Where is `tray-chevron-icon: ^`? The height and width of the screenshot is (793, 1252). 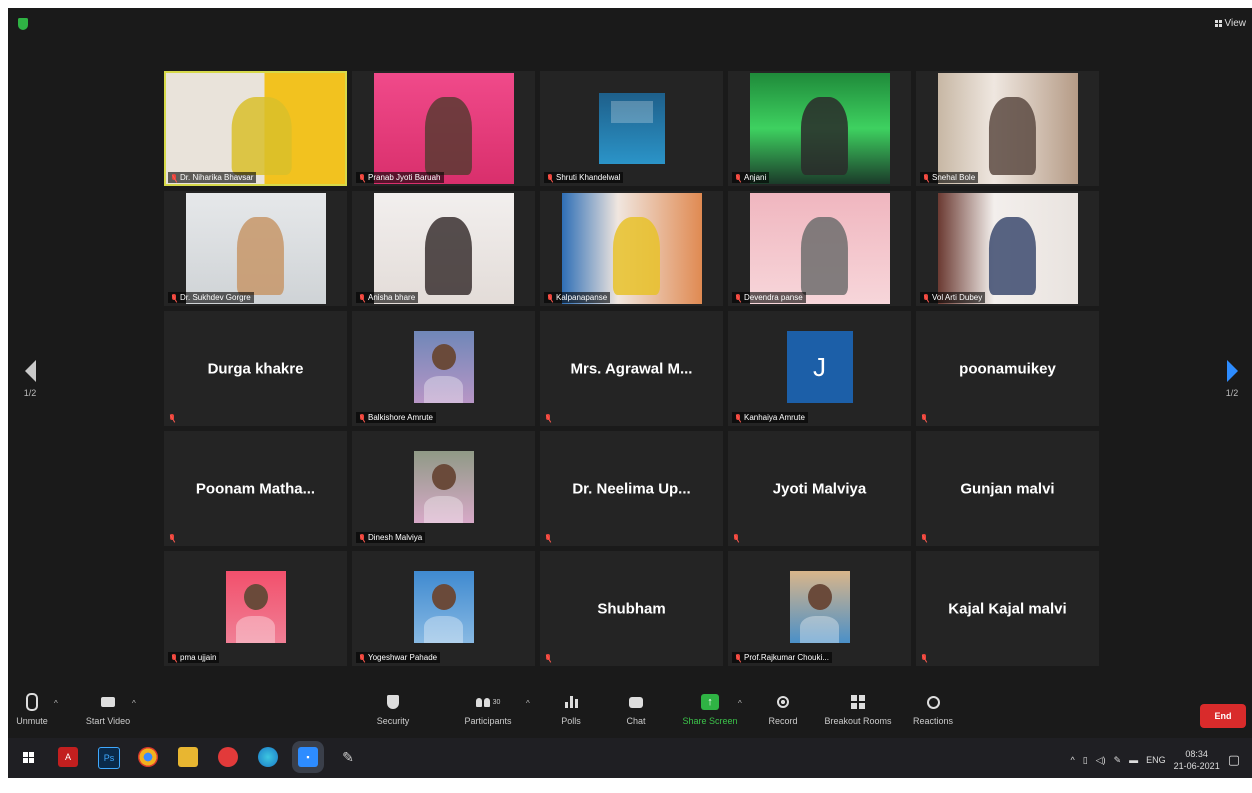 tray-chevron-icon: ^ is located at coordinates (1072, 760).